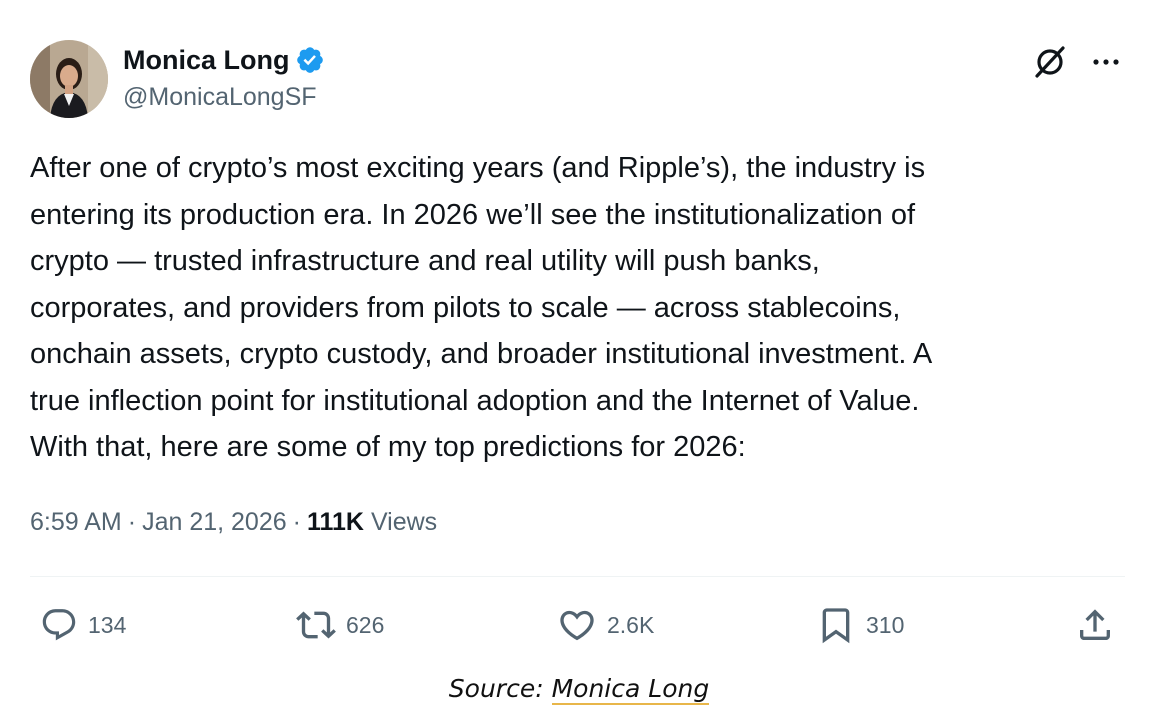 Image resolution: width=1158 pixels, height=710 pixels. What do you see at coordinates (316, 625) in the screenshot?
I see `repost-icon` at bounding box center [316, 625].